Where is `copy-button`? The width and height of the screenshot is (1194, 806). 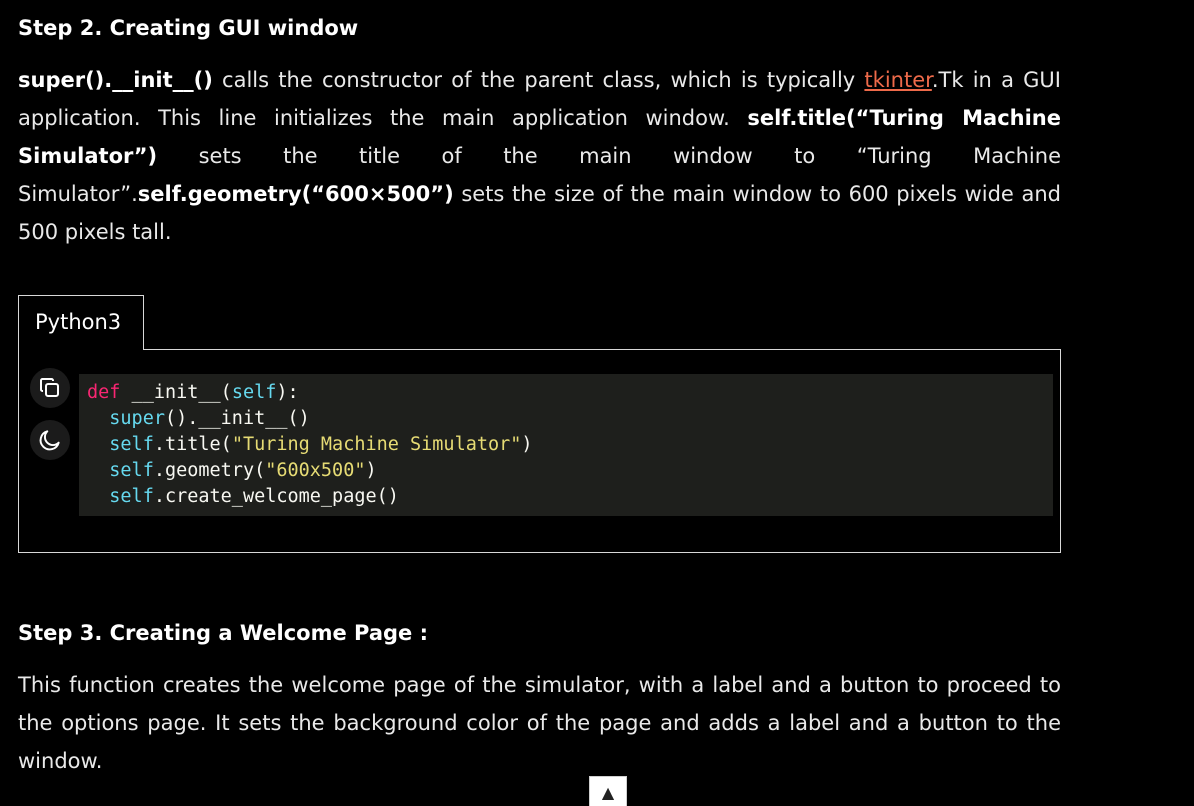 copy-button is located at coordinates (50, 388).